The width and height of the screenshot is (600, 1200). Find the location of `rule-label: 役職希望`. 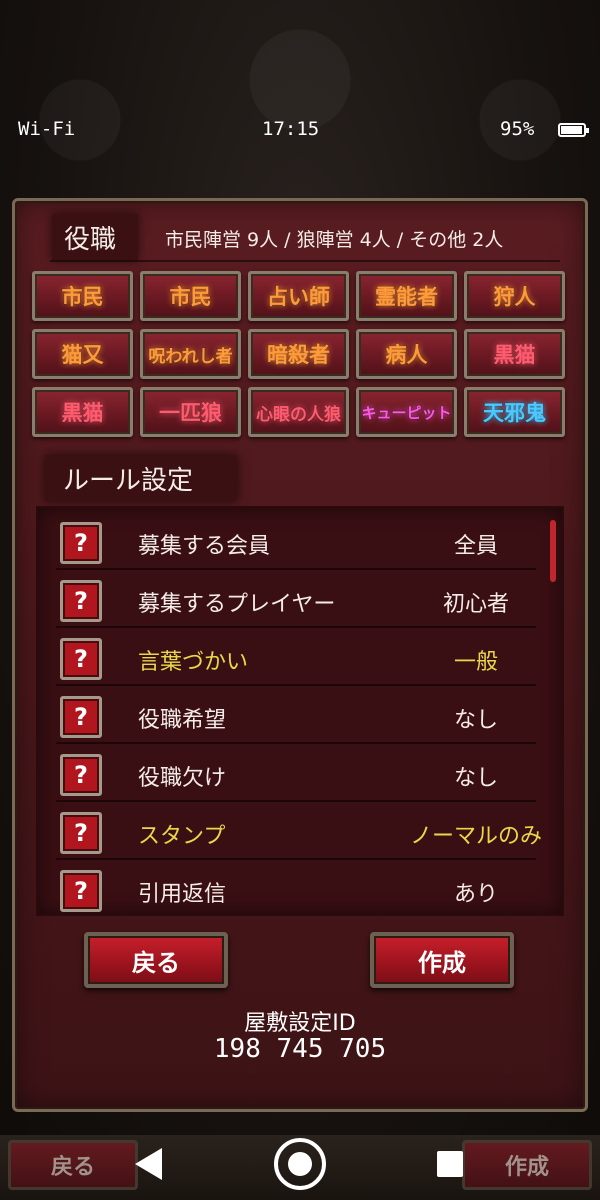

rule-label: 役職希望 is located at coordinates (182, 720).